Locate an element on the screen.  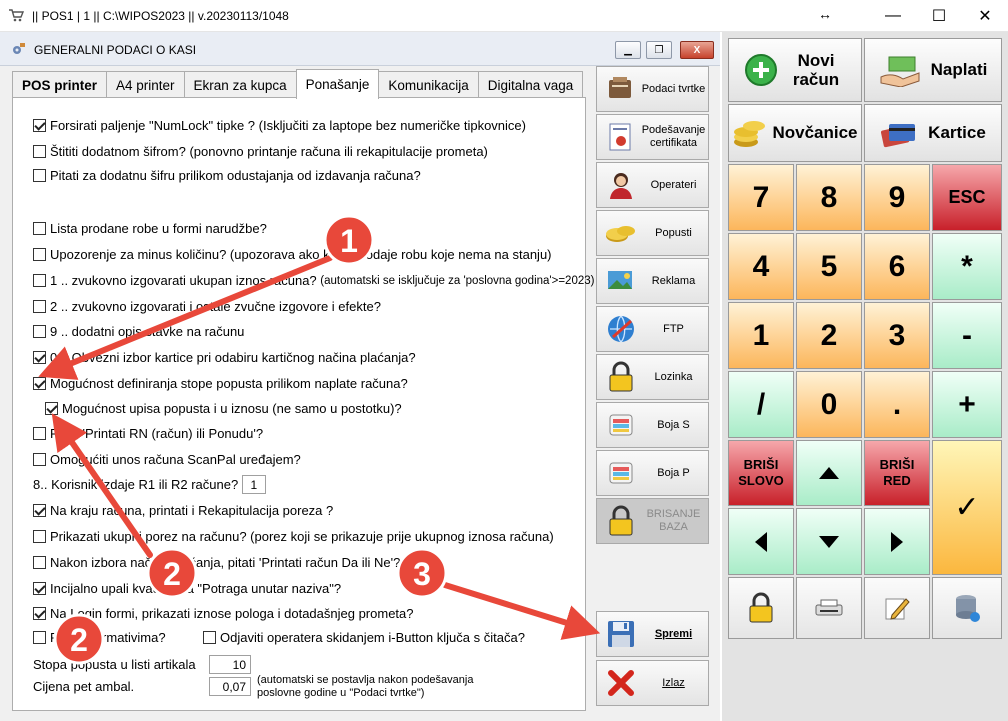
key-minus: - is located at coordinates (967, 335).